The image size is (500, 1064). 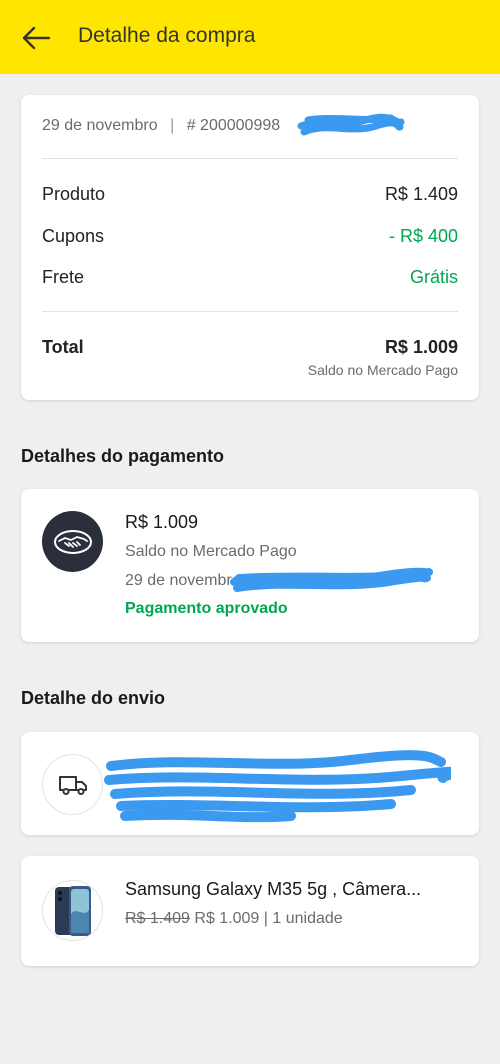 I want to click on product-price: R$ 1.009, so click(x=227, y=918).